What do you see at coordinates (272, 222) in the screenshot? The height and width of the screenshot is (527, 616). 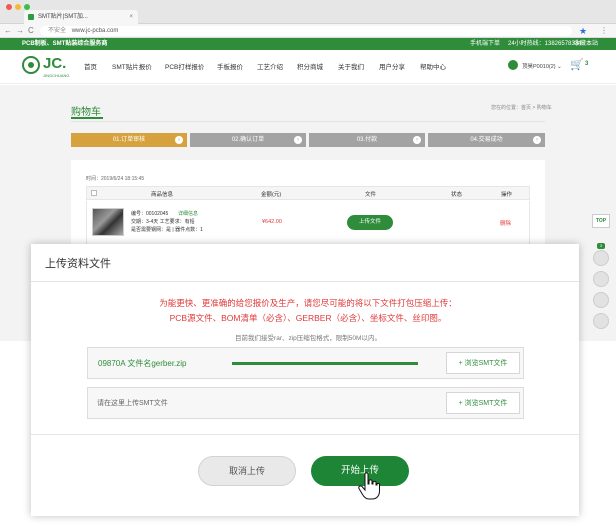 I see `item-price: ¥642.00` at bounding box center [272, 222].